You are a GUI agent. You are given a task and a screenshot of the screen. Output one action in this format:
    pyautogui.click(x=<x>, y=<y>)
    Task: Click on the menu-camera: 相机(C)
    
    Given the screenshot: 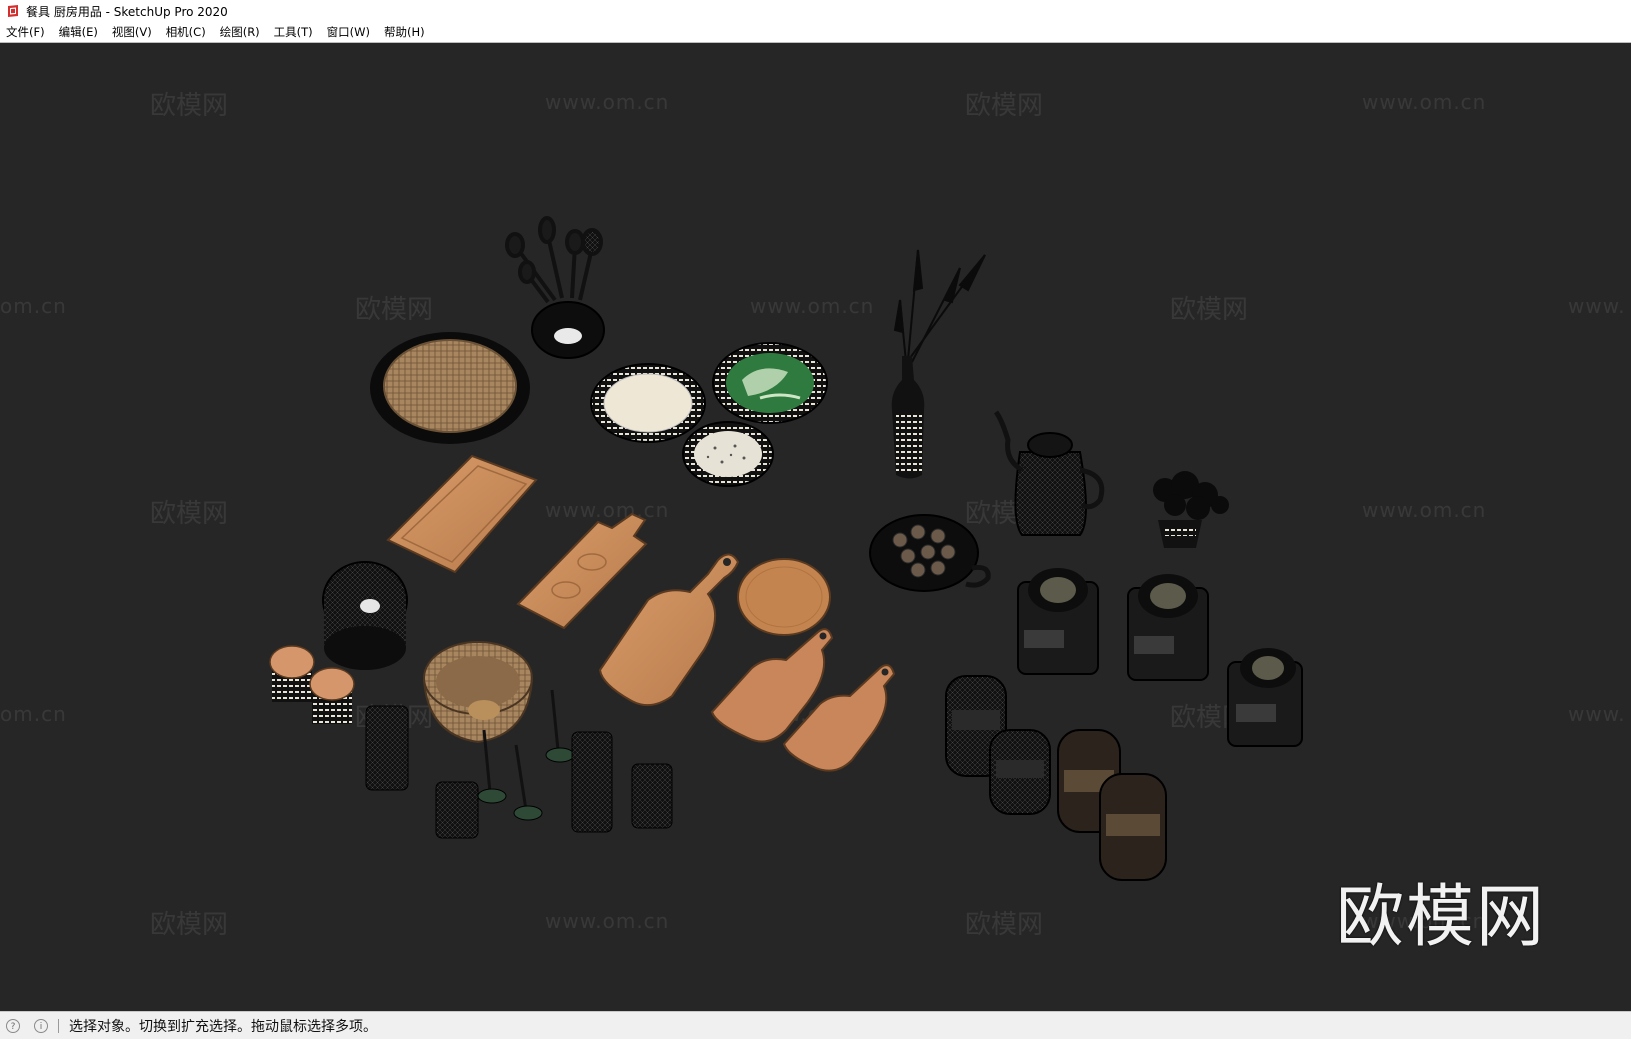 What is the action you would take?
    pyautogui.click(x=186, y=32)
    